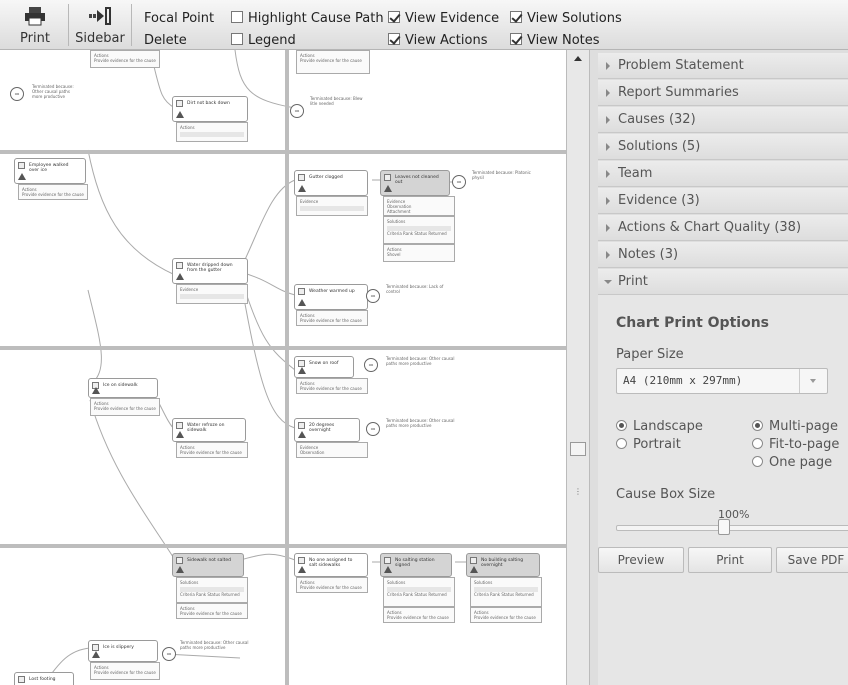 This screenshot has height=685, width=848. Describe the element at coordinates (578, 58) in the screenshot. I see `scroll-up-arrow-icon` at that location.